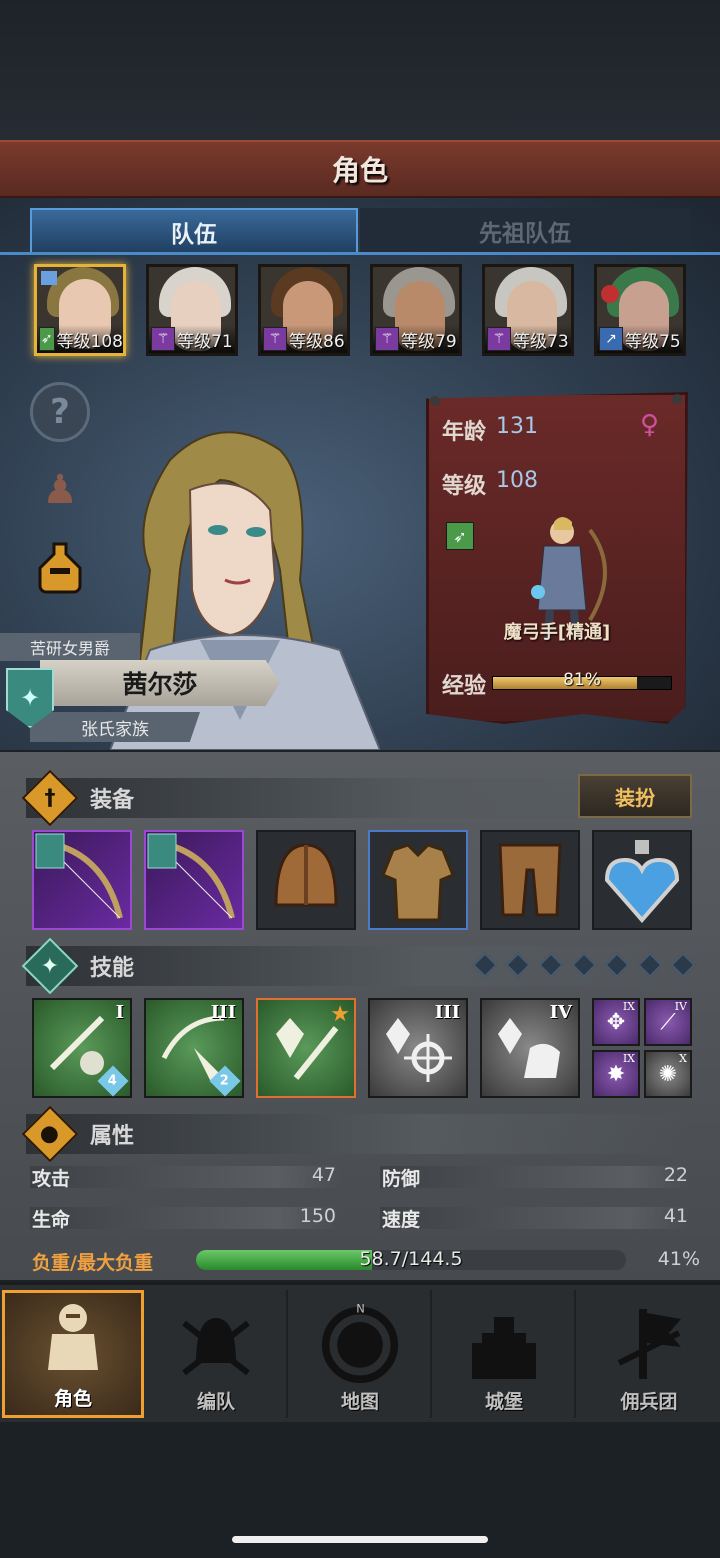 The height and width of the screenshot is (1558, 720). What do you see at coordinates (306, 1048) in the screenshot?
I see `skill-slot: ★` at bounding box center [306, 1048].